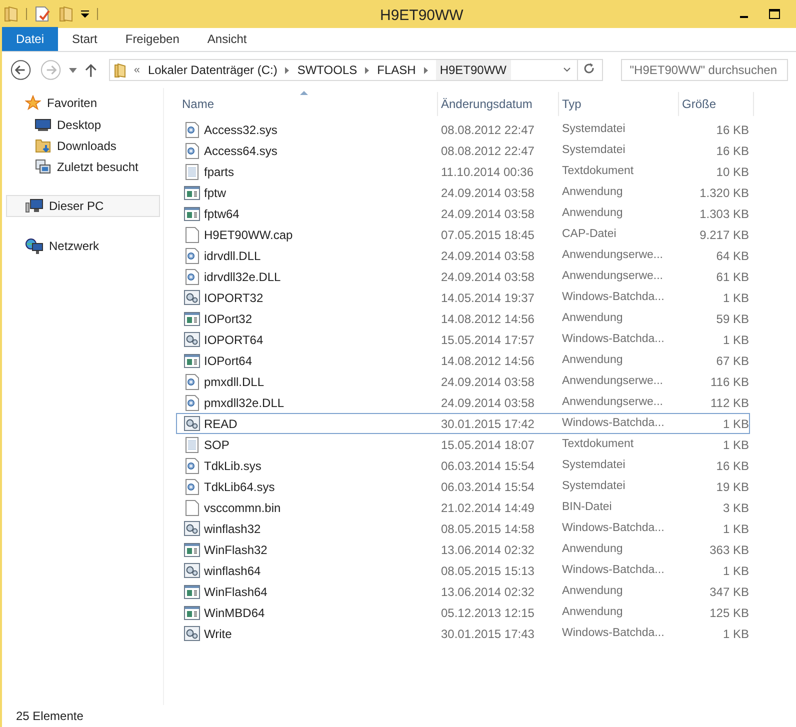  What do you see at coordinates (716, 104) in the screenshot?
I see `column-header: Größe` at bounding box center [716, 104].